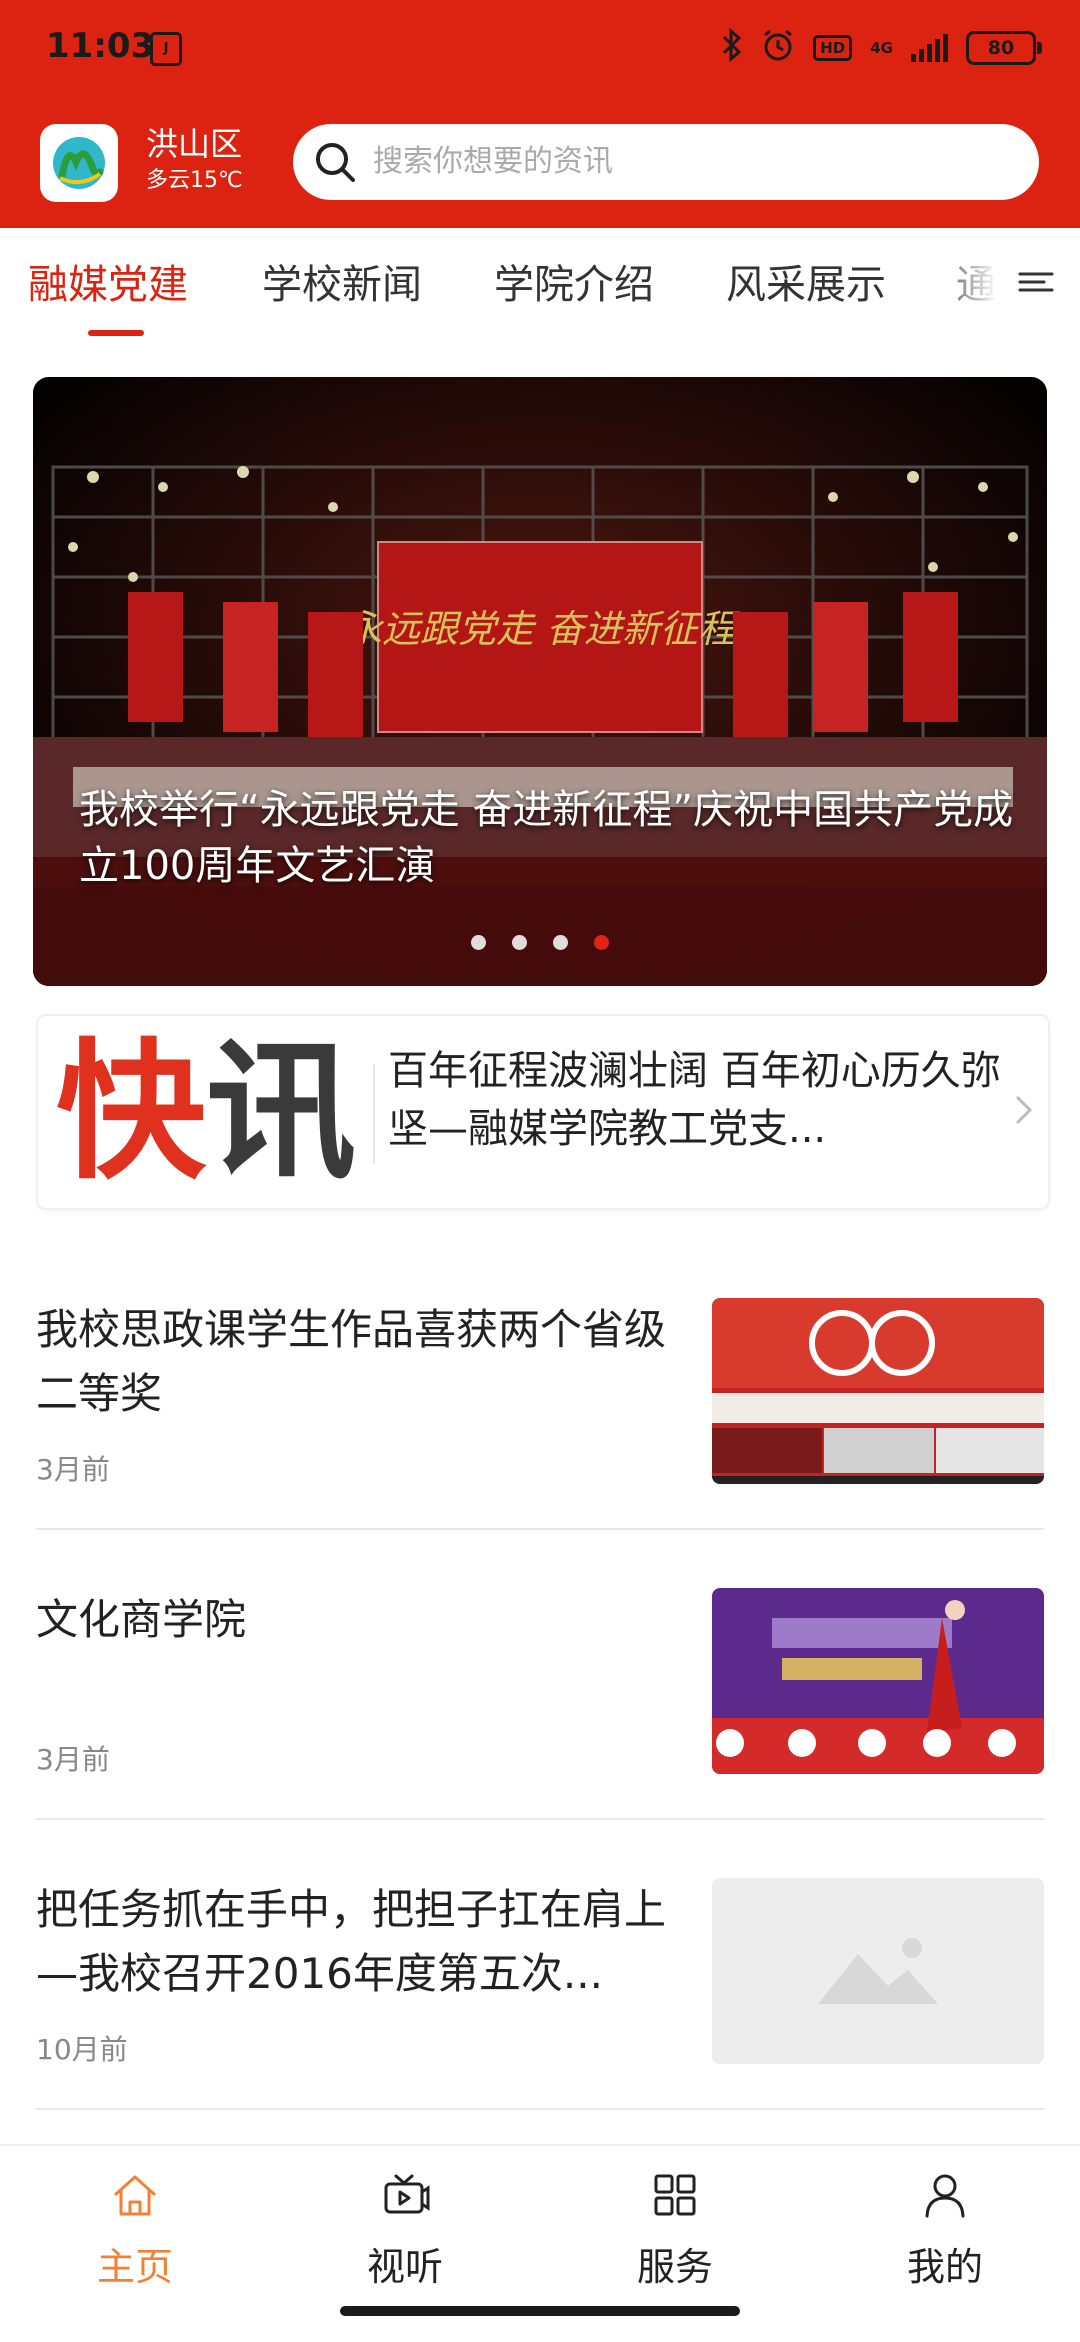 The image size is (1080, 2342). Describe the element at coordinates (833, 48) in the screenshot. I see `hd-icon: HD` at that location.